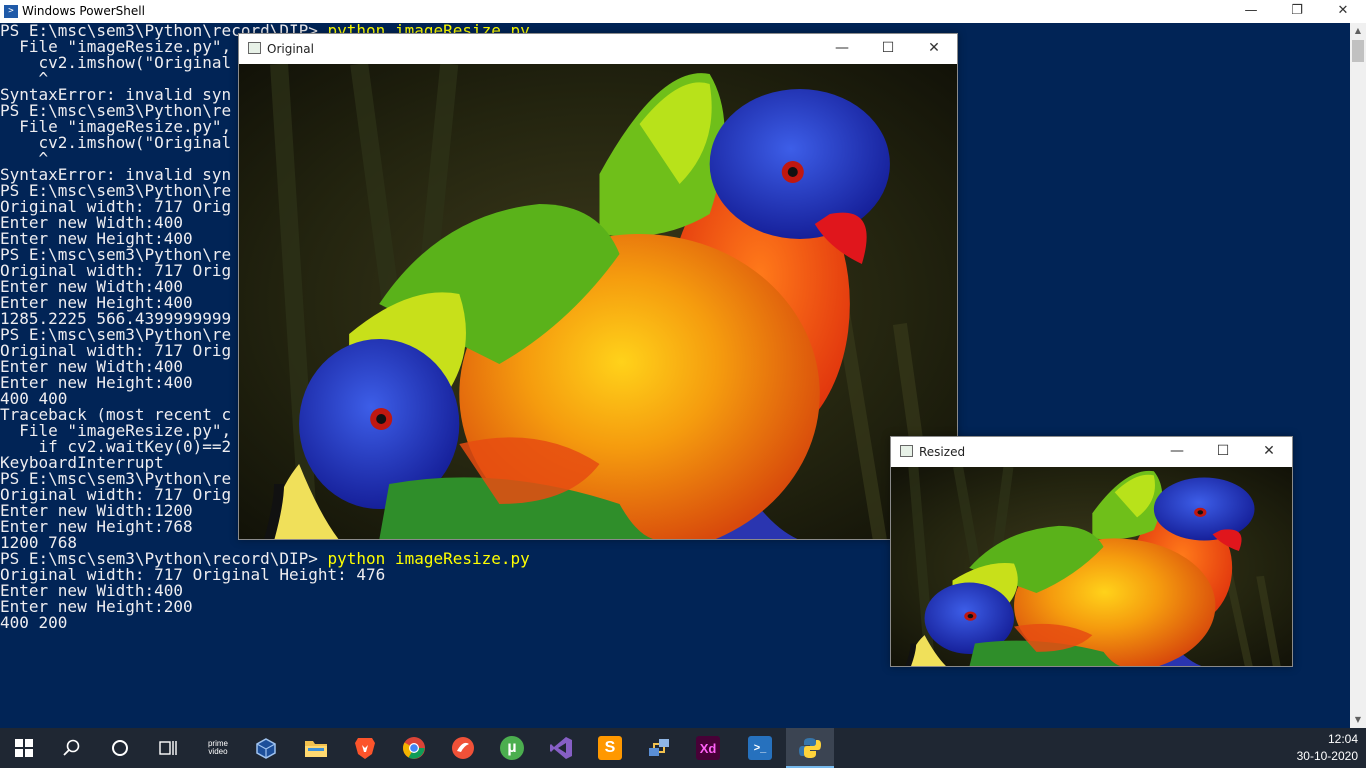 This screenshot has height=768, width=1366. Describe the element at coordinates (1251, 11) in the screenshot. I see `minimize-button: —` at that location.